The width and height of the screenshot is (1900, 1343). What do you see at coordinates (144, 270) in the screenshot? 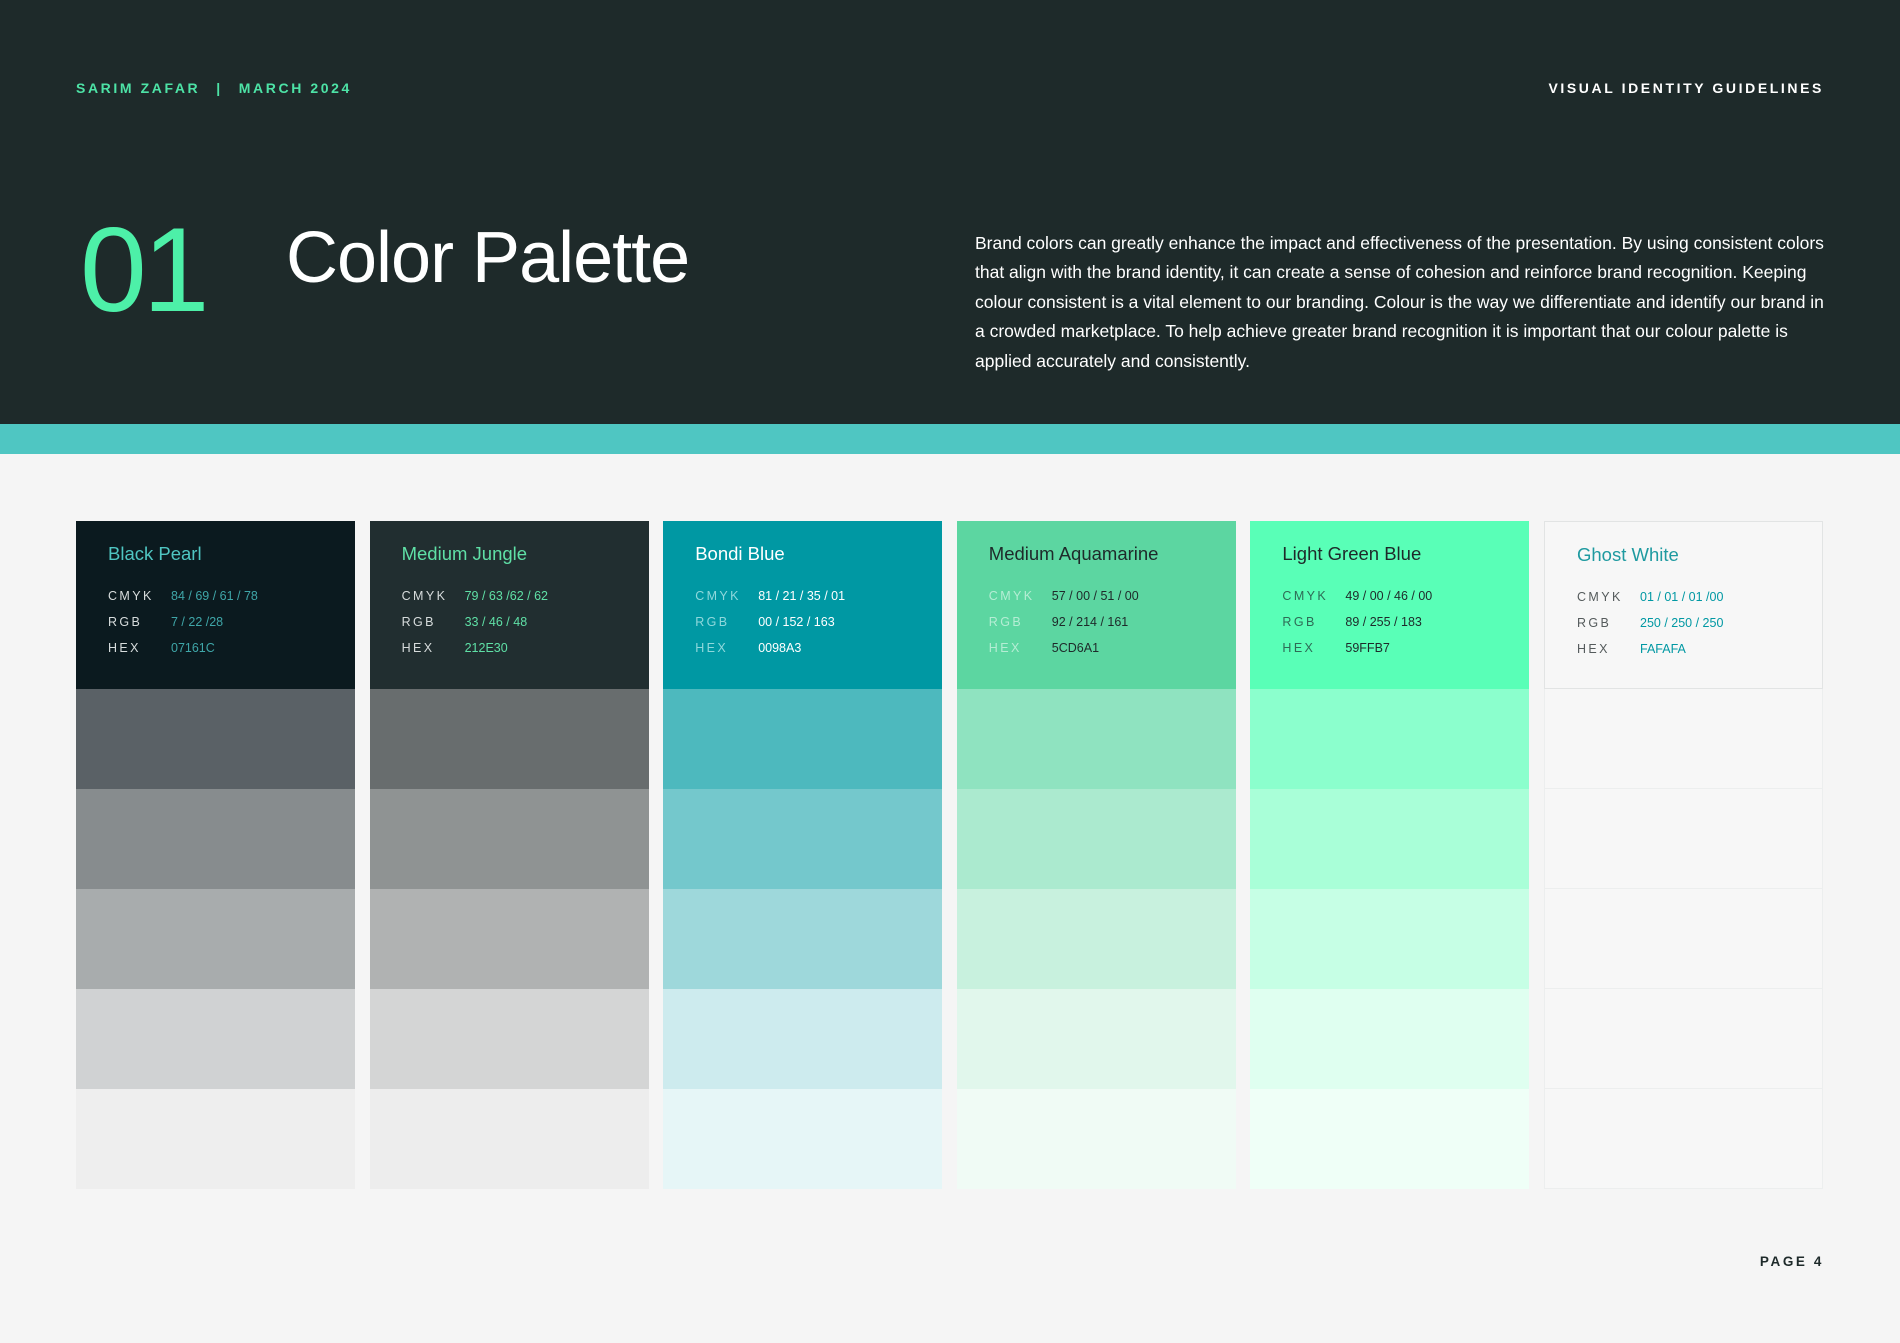
I see `section-number: 01` at bounding box center [144, 270].